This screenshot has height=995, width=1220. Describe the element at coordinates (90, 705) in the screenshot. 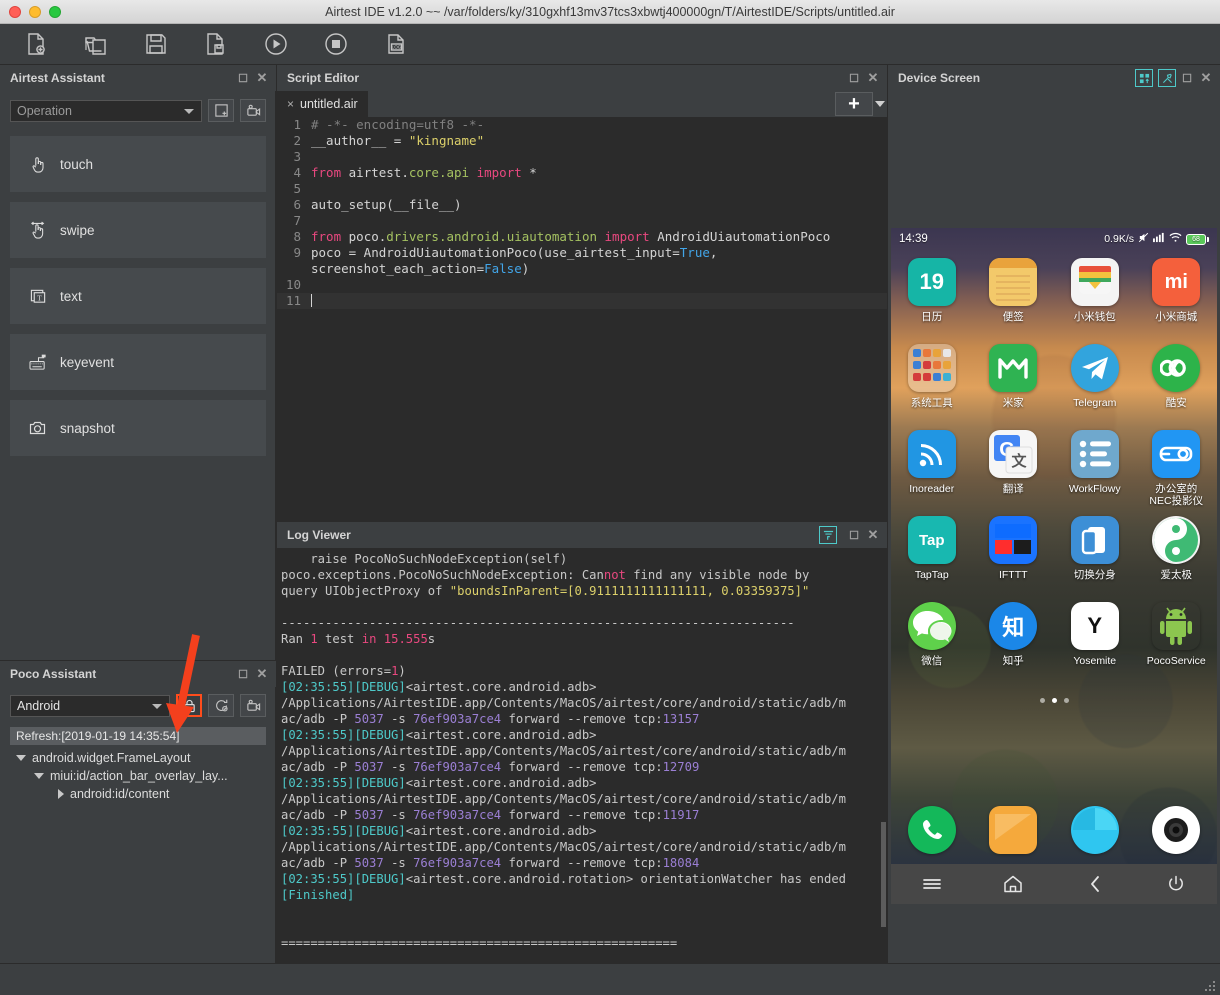

I see `poco-mode-select: Android` at that location.